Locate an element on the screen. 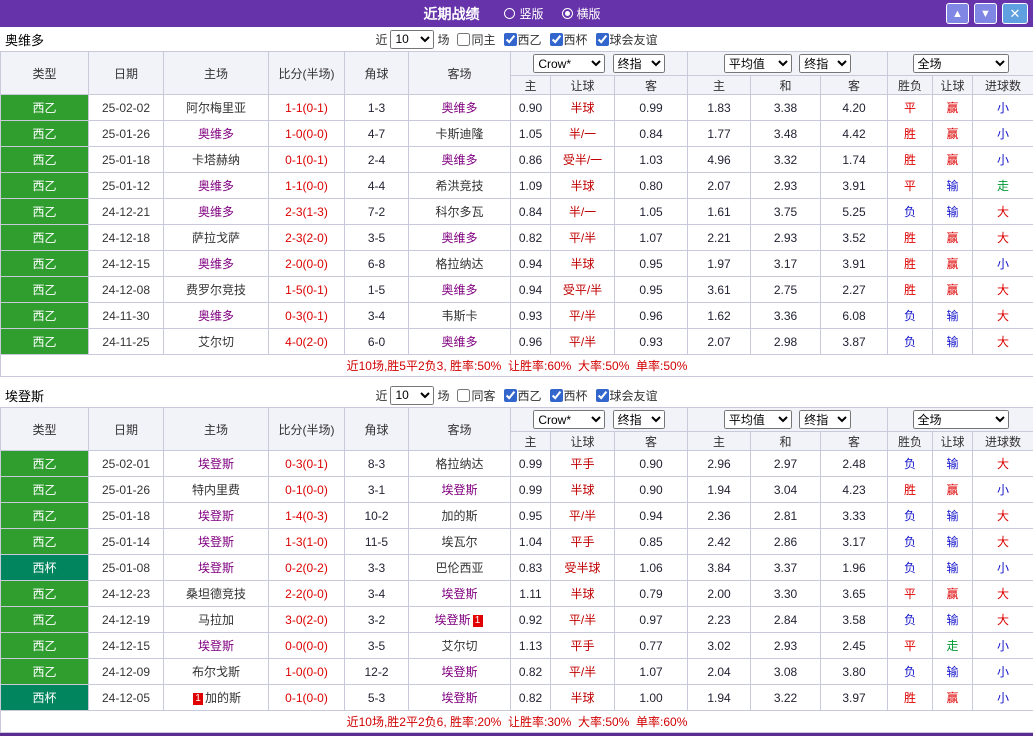 The image size is (1033, 736). close-button: ✕ is located at coordinates (1015, 13).